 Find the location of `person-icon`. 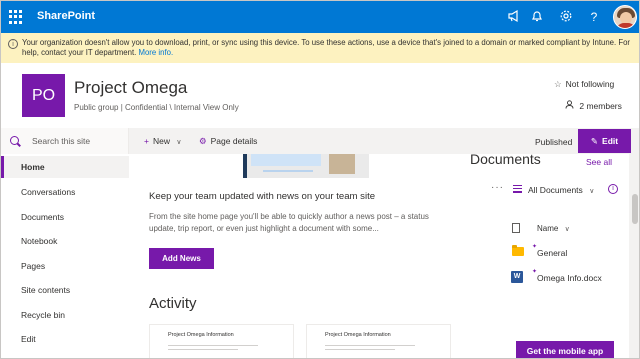

person-icon is located at coordinates (570, 105).